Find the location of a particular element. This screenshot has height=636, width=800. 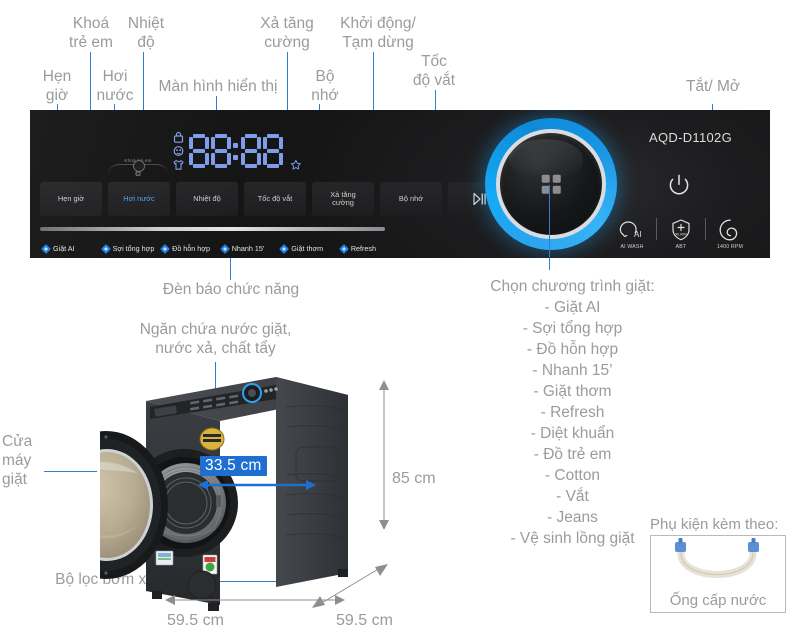

height-dimension-label: 85 cm is located at coordinates (414, 478).